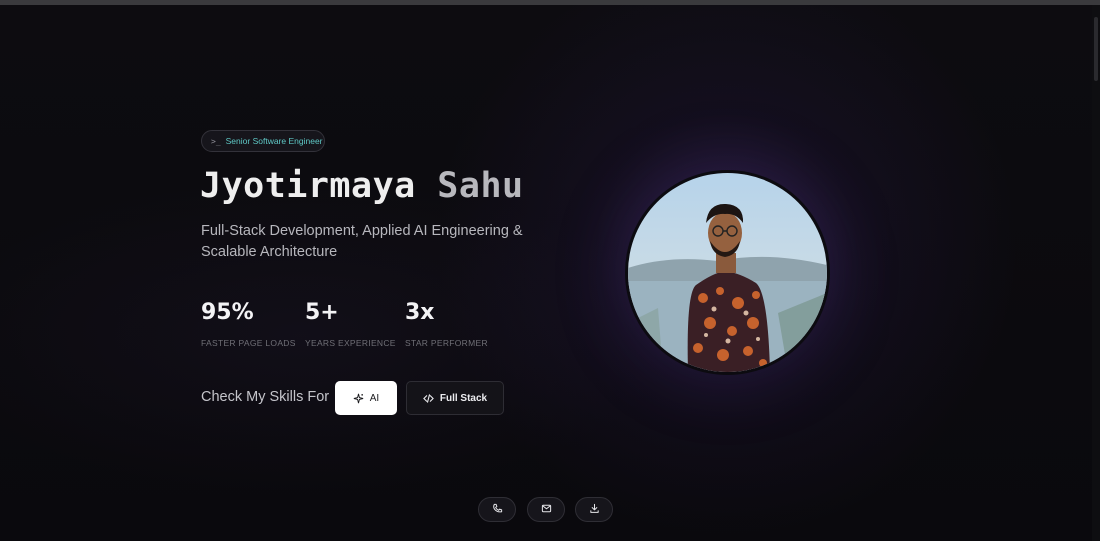 The width and height of the screenshot is (1100, 541). Describe the element at coordinates (420, 312) in the screenshot. I see `stat-value: 3x` at that location.